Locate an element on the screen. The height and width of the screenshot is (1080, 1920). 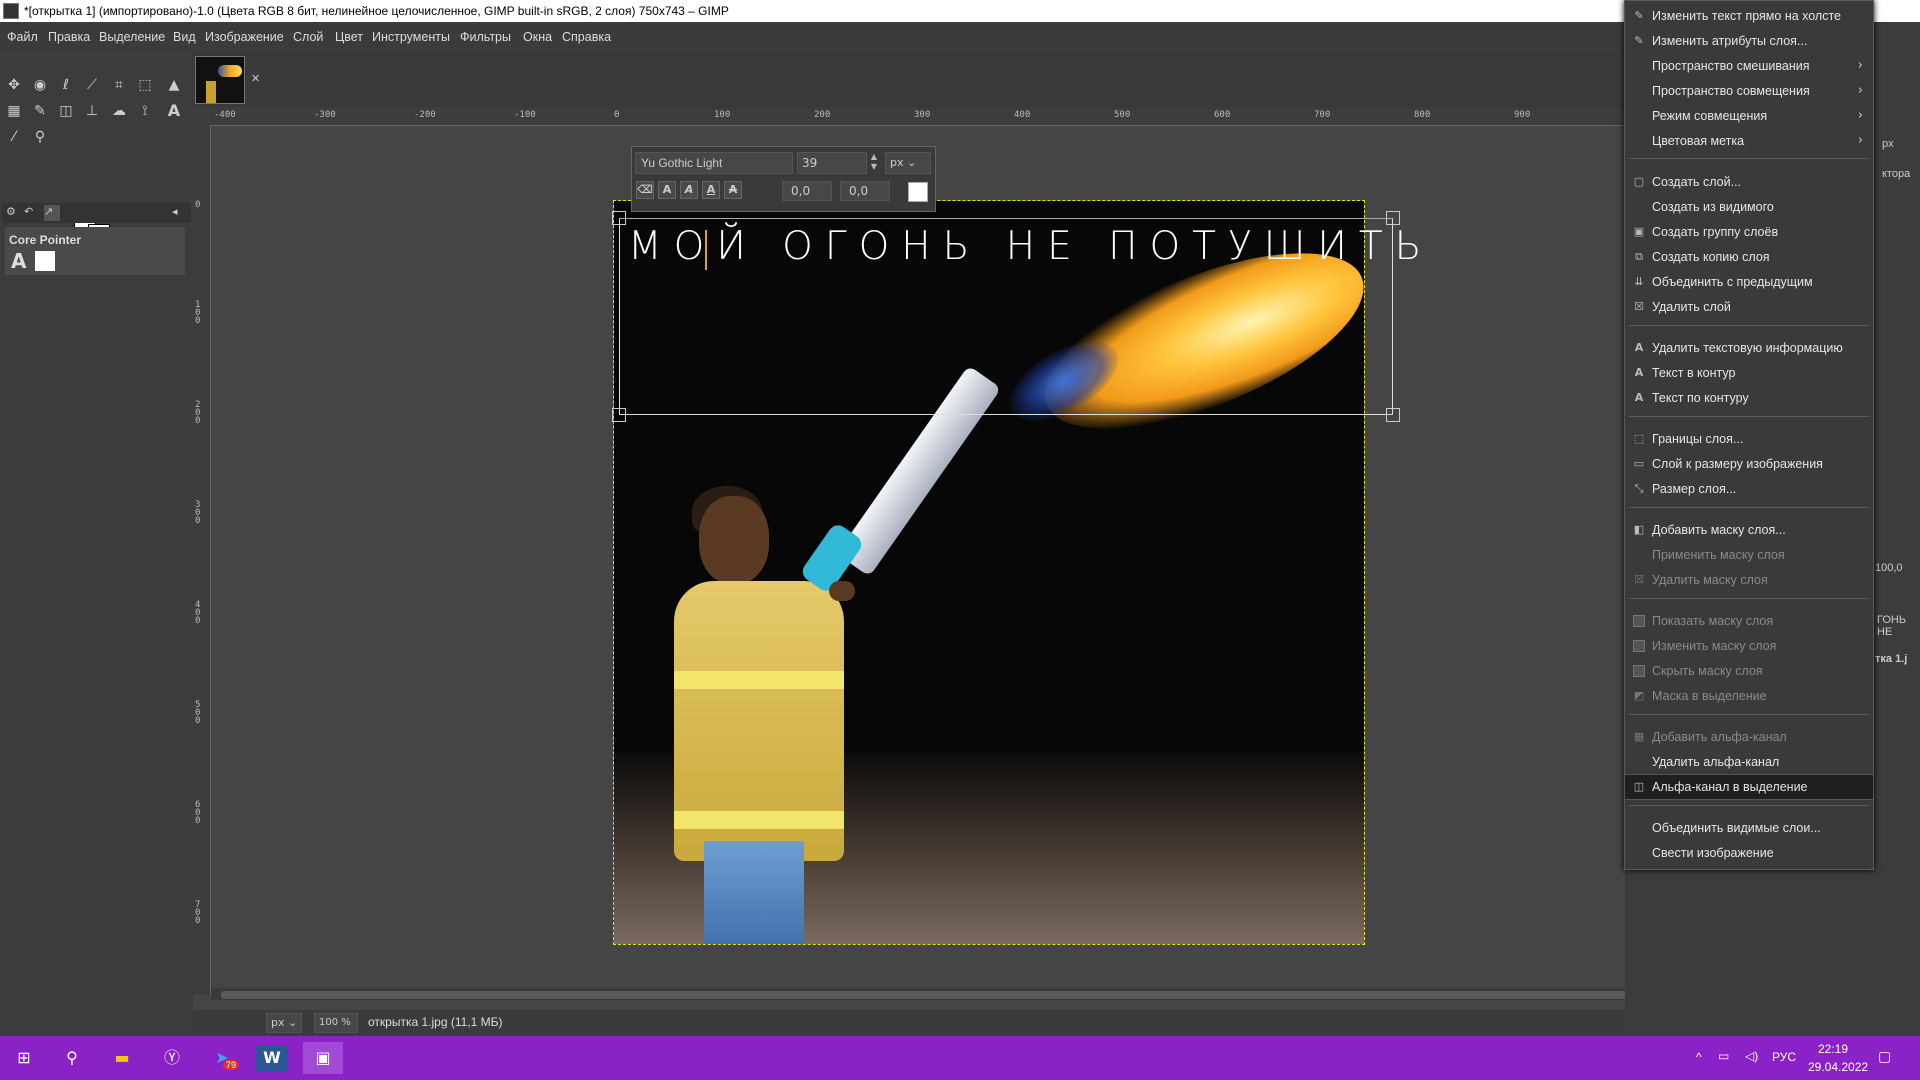
word-icon: W is located at coordinates (272, 1058).